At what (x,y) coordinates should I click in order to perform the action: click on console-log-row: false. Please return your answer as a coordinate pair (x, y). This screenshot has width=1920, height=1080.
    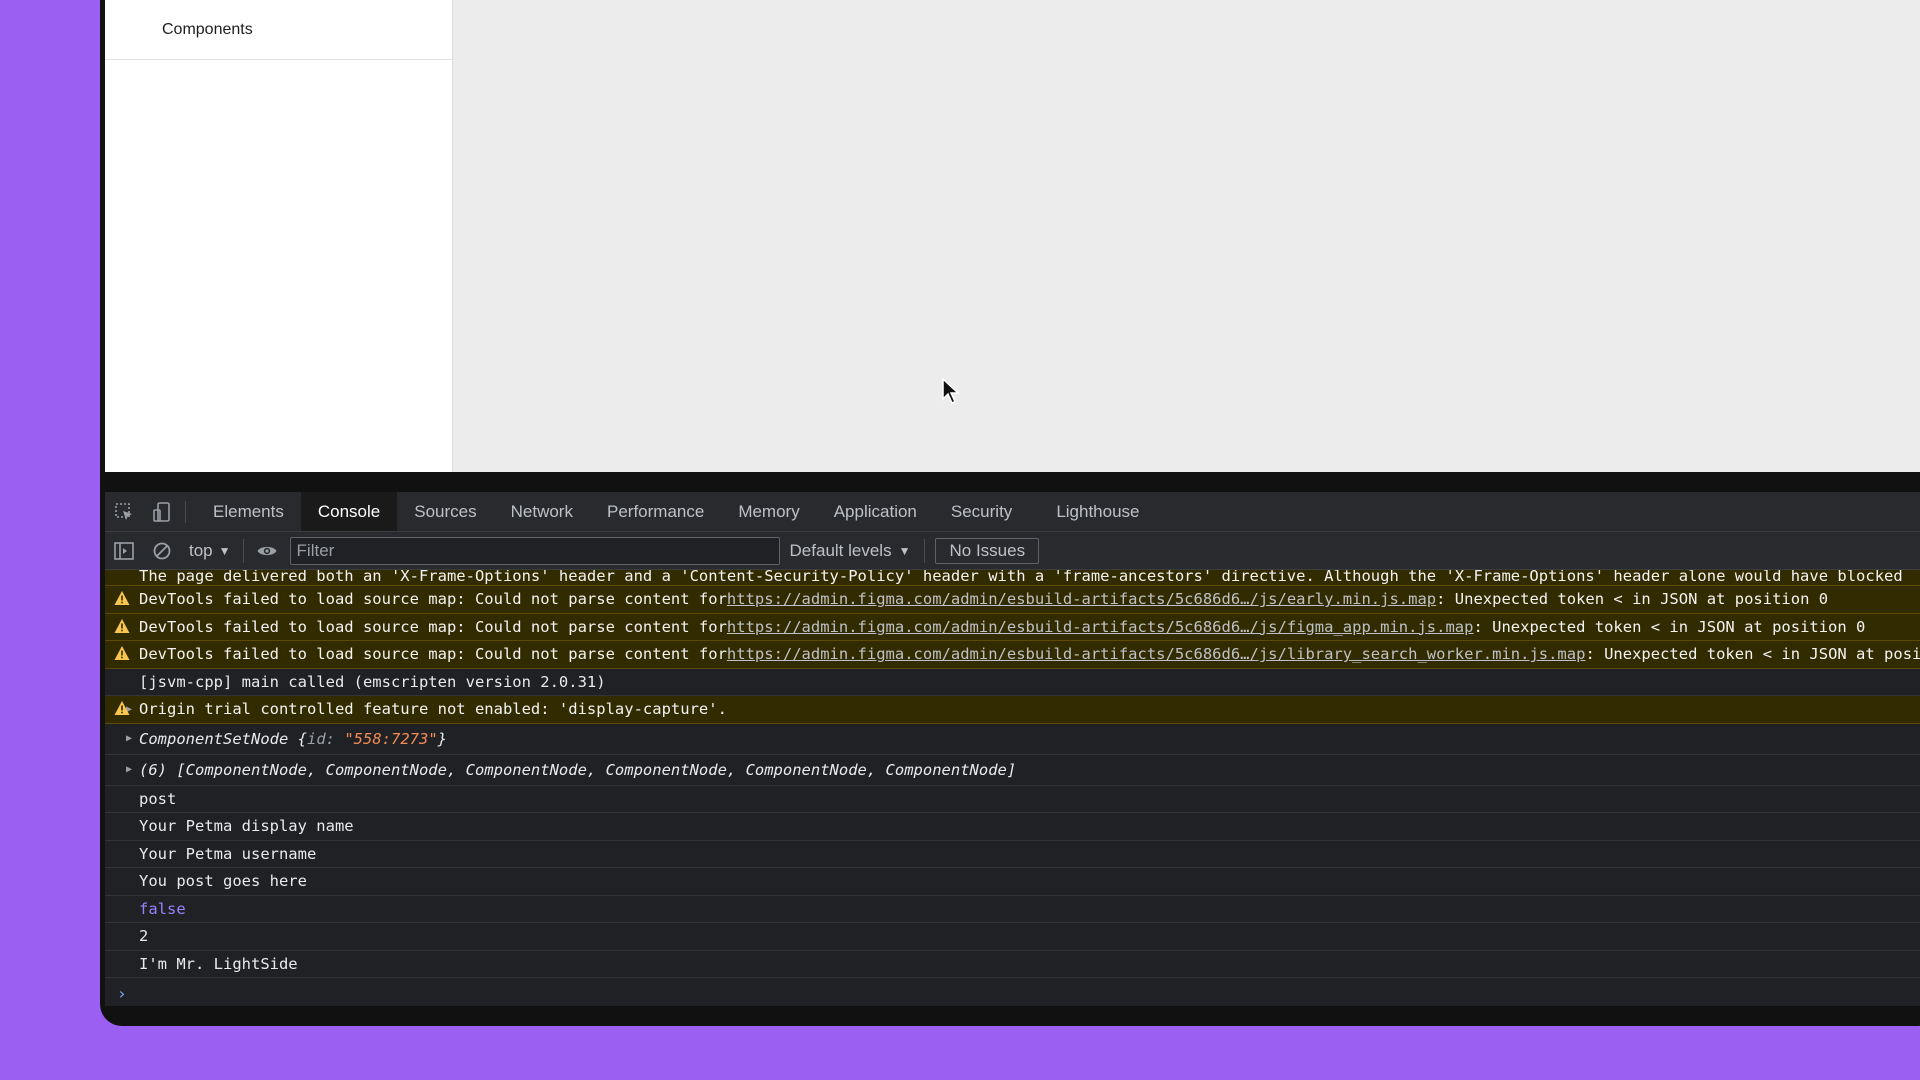
    Looking at the image, I should click on (1012, 909).